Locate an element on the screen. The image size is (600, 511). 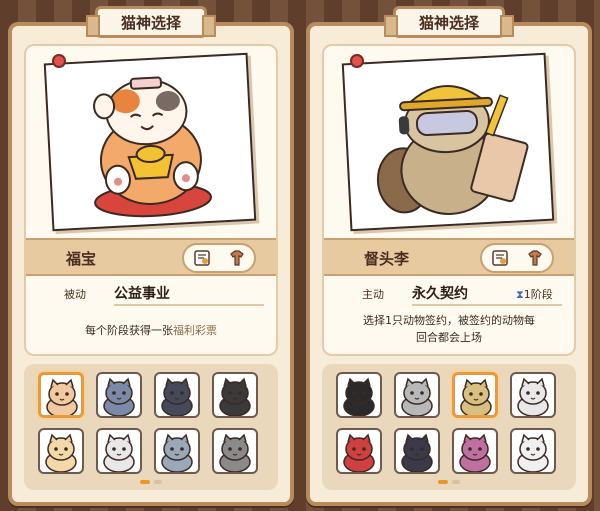
desc-highlight: 福利彩票 is located at coordinates (195, 330).